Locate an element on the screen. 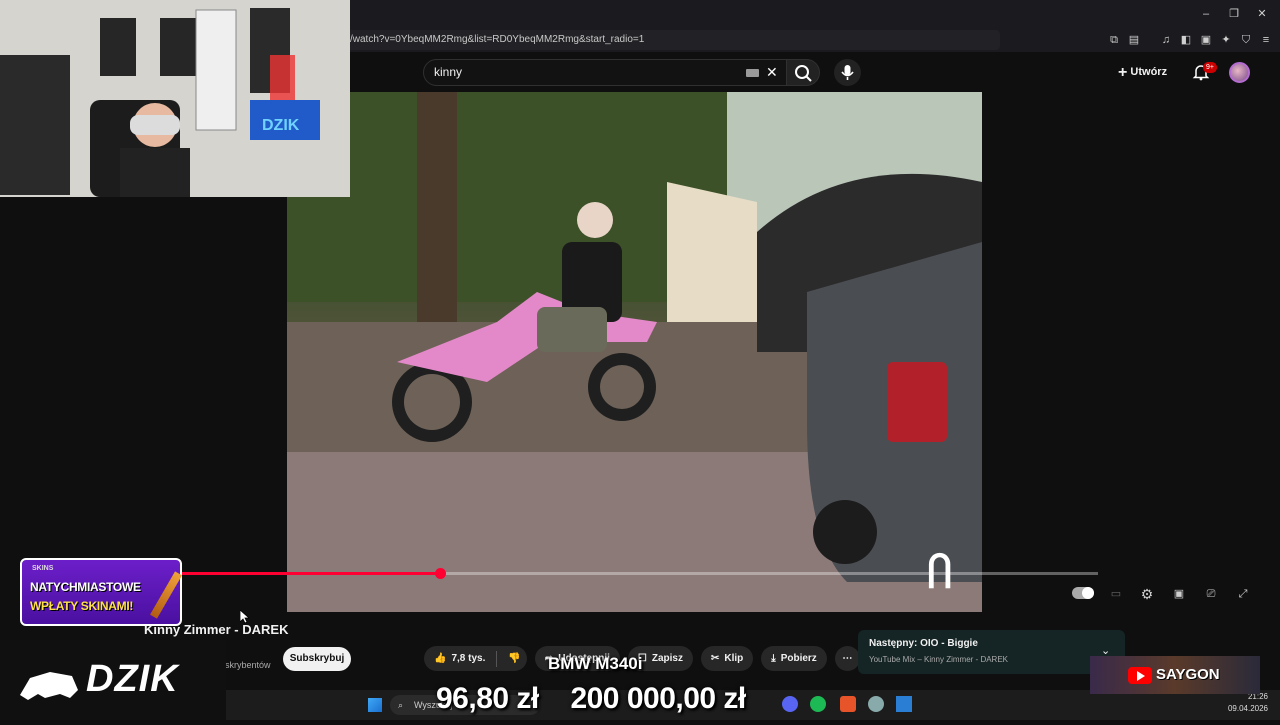  wallet-icon: ▣ is located at coordinates (1206, 40).